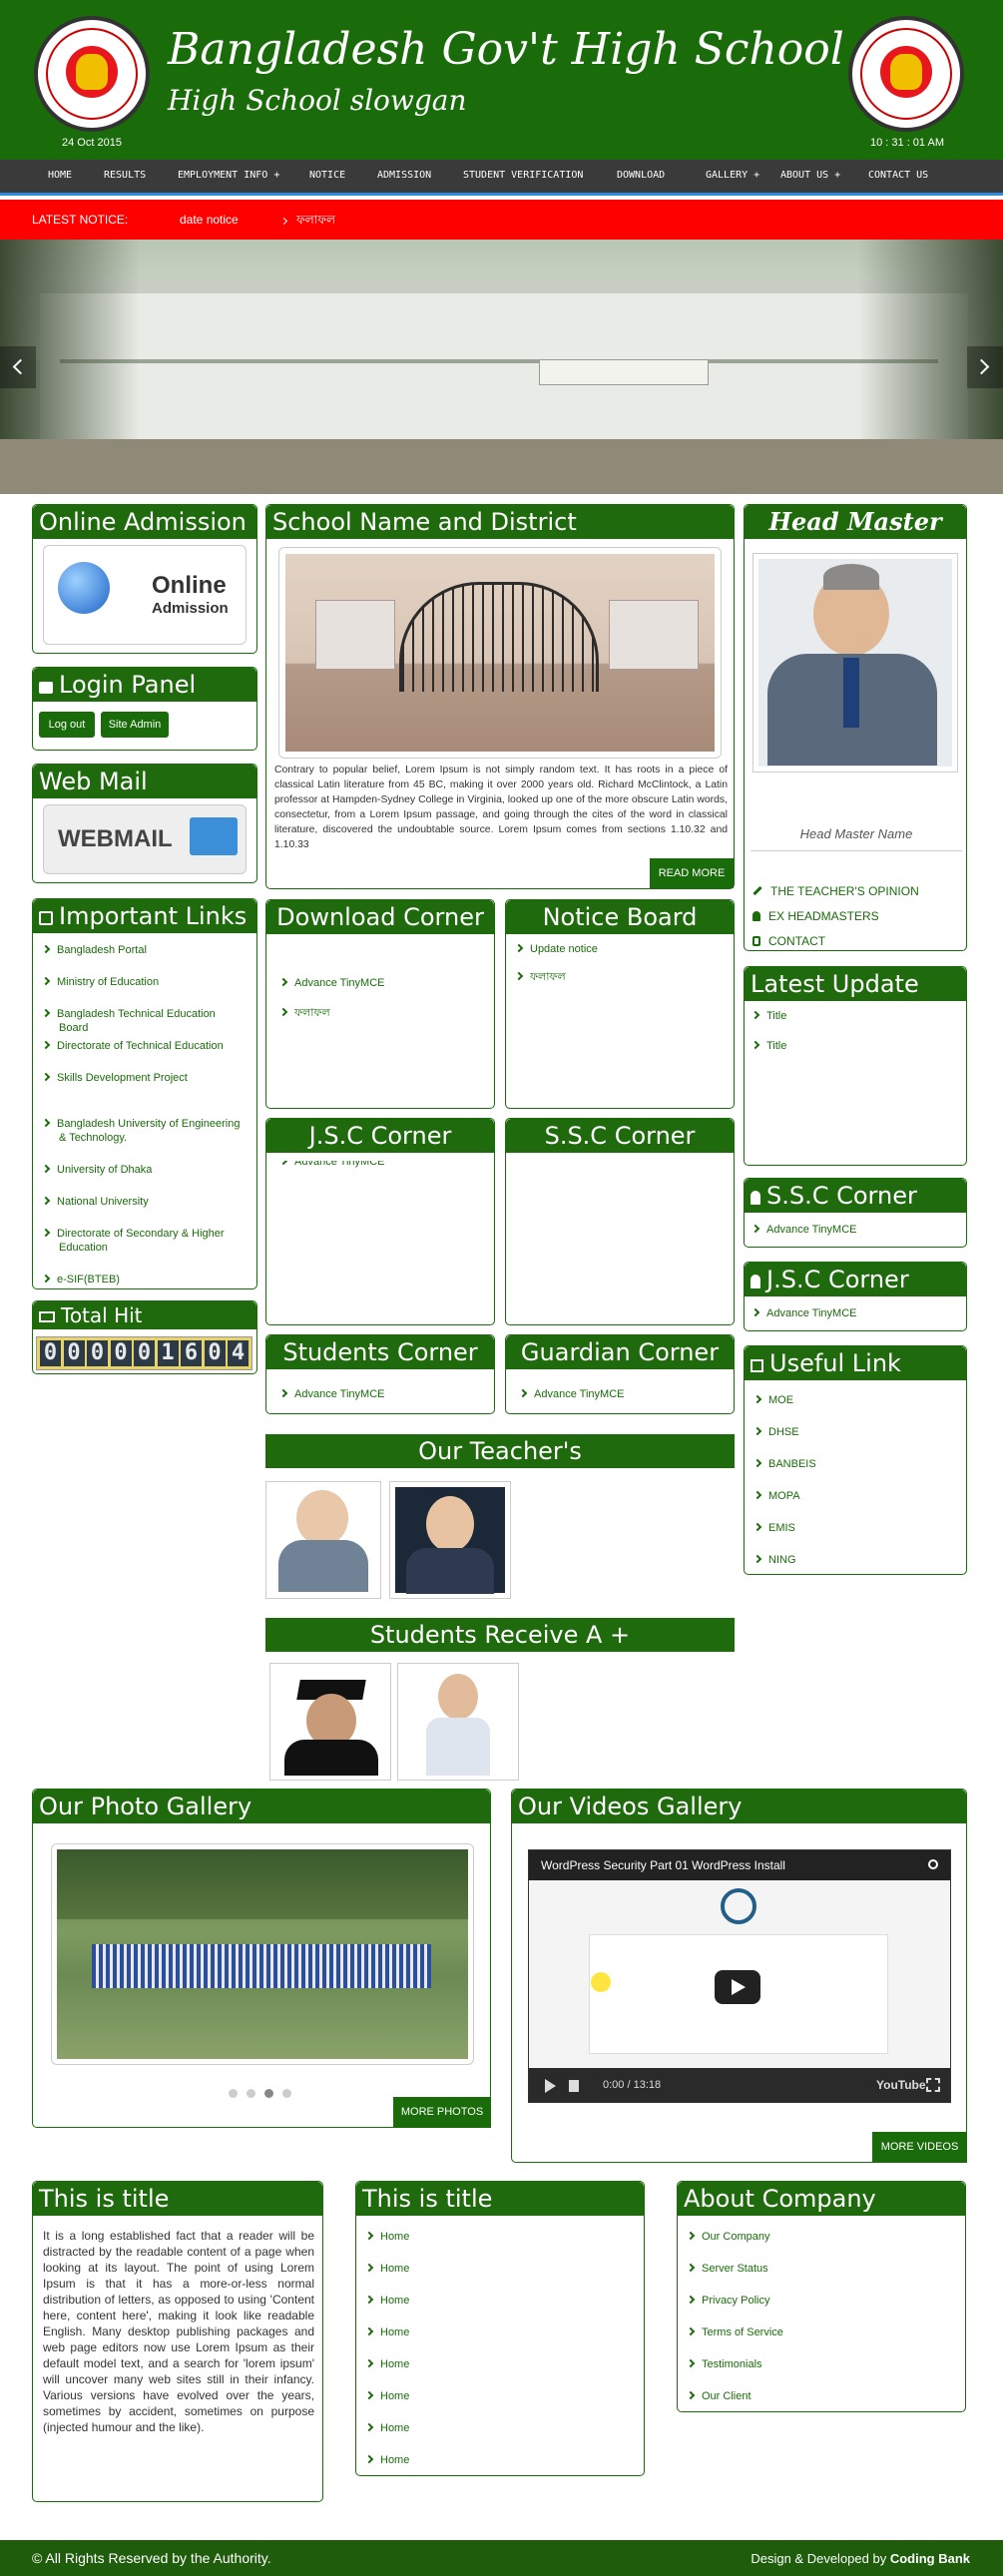 This screenshot has width=1003, height=2576. I want to click on nav-item: RESULTS, so click(125, 176).